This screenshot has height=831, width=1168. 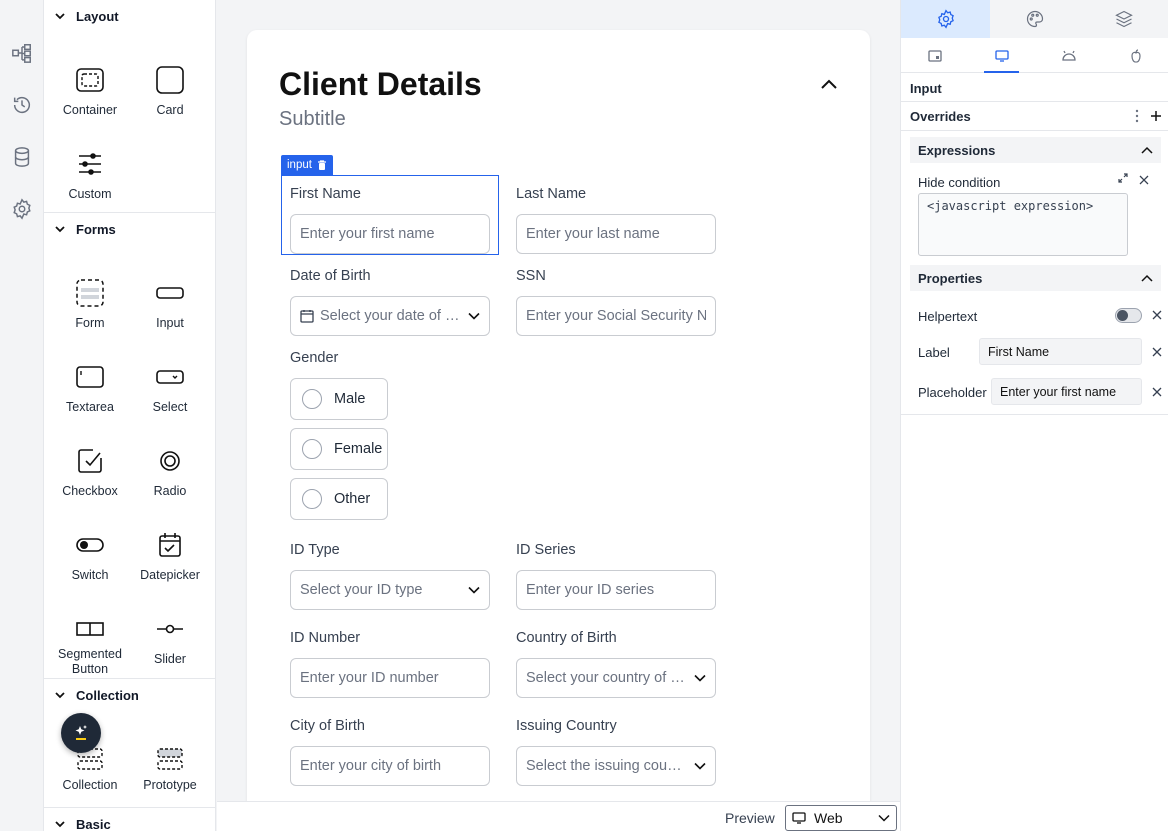 I want to click on palette-item-checkbox: Checkbox, so click(x=90, y=472).